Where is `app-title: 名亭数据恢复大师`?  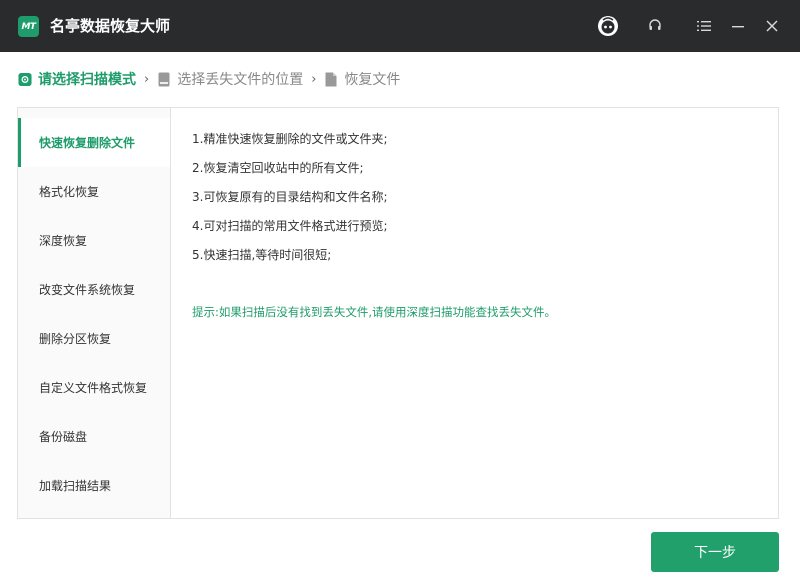
app-title: 名亭数据恢复大师 is located at coordinates (110, 26).